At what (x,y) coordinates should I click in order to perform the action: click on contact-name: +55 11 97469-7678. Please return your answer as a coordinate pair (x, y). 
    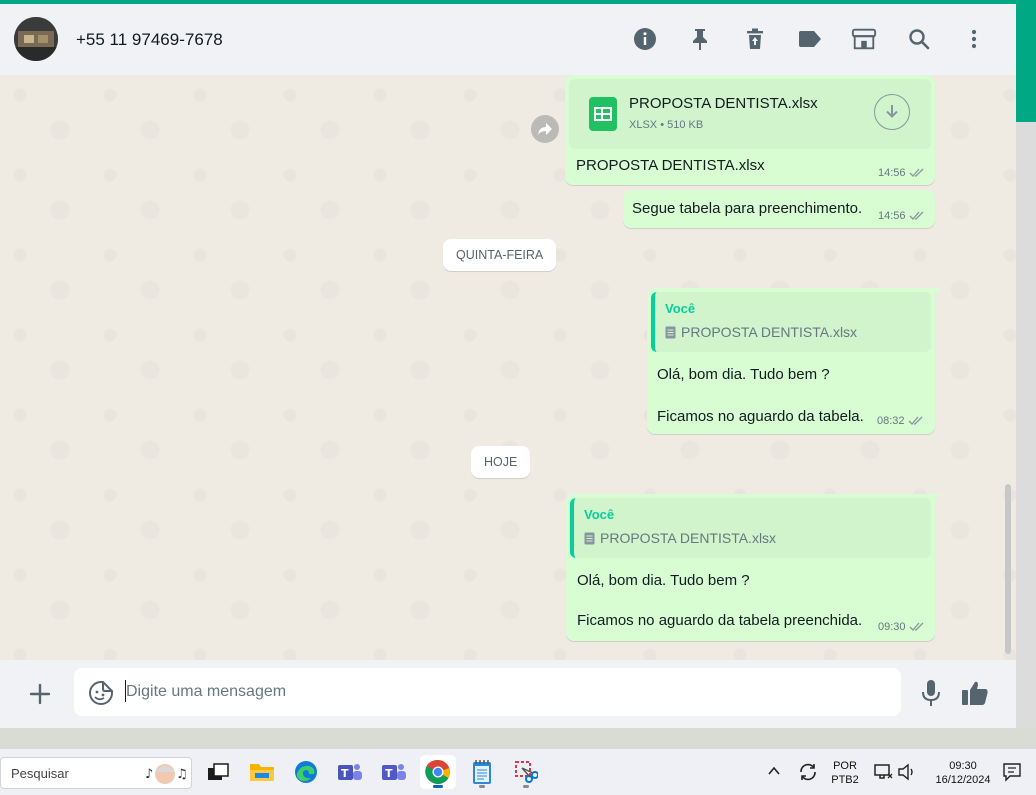
    Looking at the image, I should click on (149, 40).